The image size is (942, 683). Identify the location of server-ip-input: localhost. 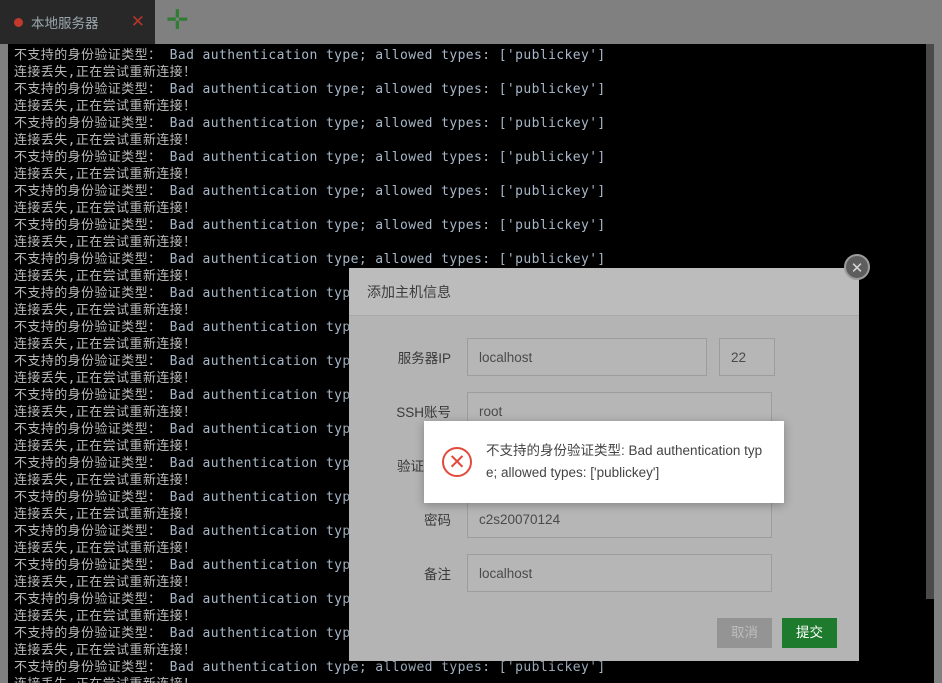
(587, 357).